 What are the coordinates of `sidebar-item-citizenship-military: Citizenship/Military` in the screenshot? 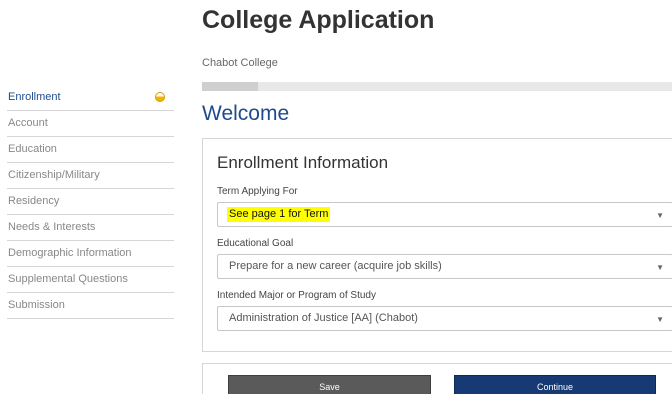 It's located at (90, 176).